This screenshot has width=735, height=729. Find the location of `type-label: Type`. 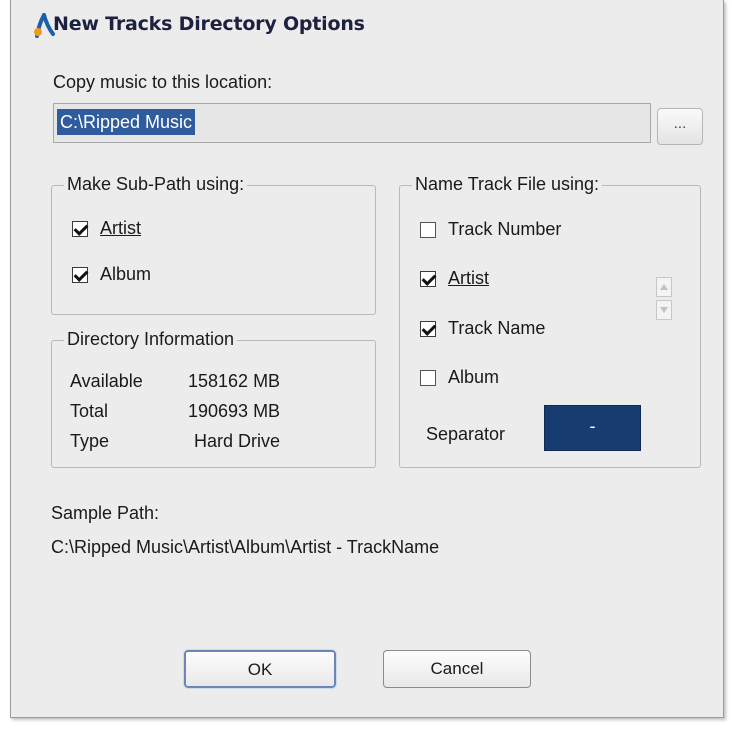

type-label: Type is located at coordinates (90, 441).